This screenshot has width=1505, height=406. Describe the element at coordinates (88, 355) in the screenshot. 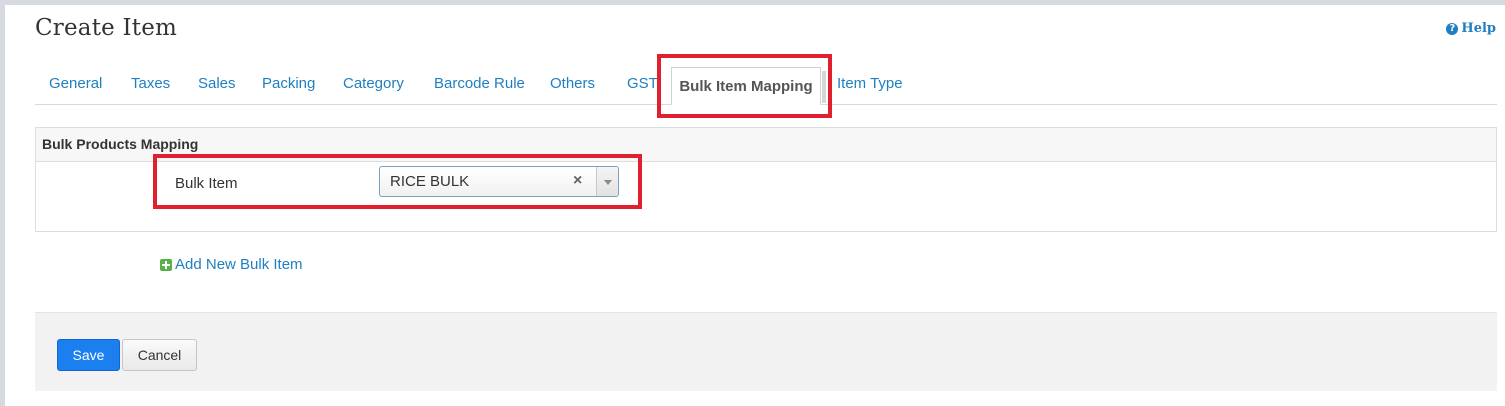

I see `save-button: Save` at that location.